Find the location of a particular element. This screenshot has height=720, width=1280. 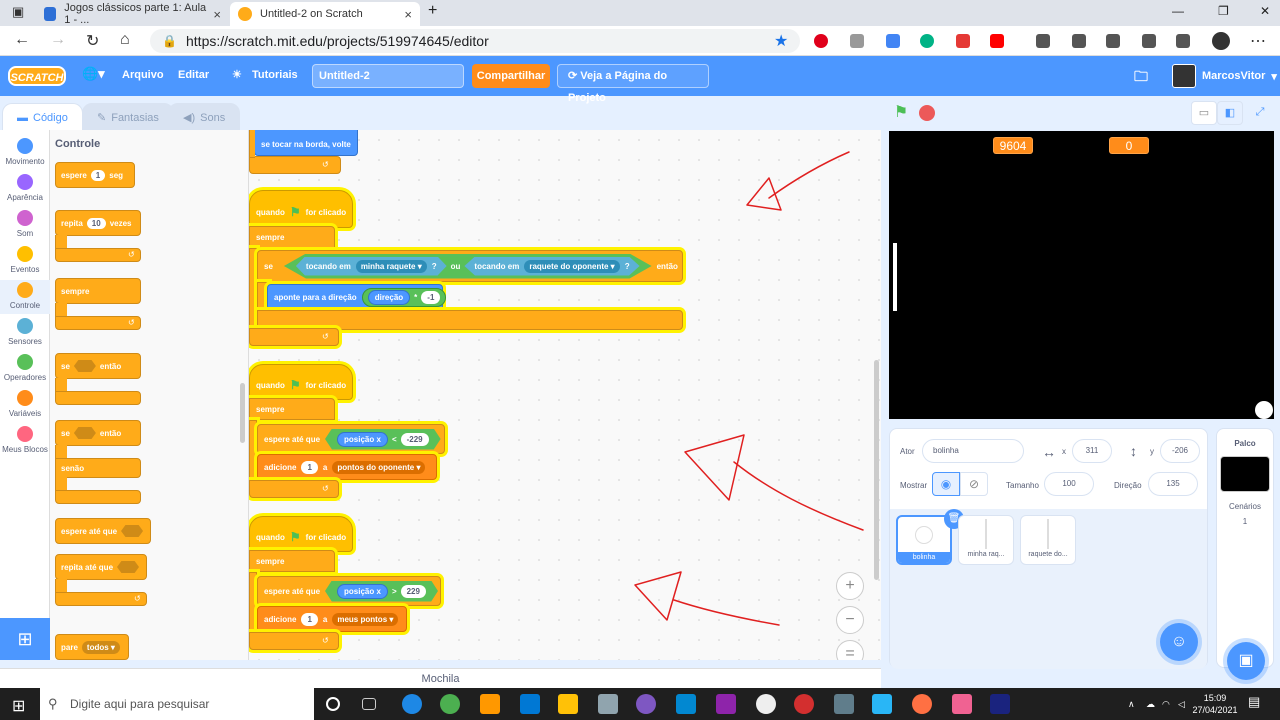

browser-tab-lesson: Jogos clássicos parte 1: Aula 1 - ... × is located at coordinates (132, 14).